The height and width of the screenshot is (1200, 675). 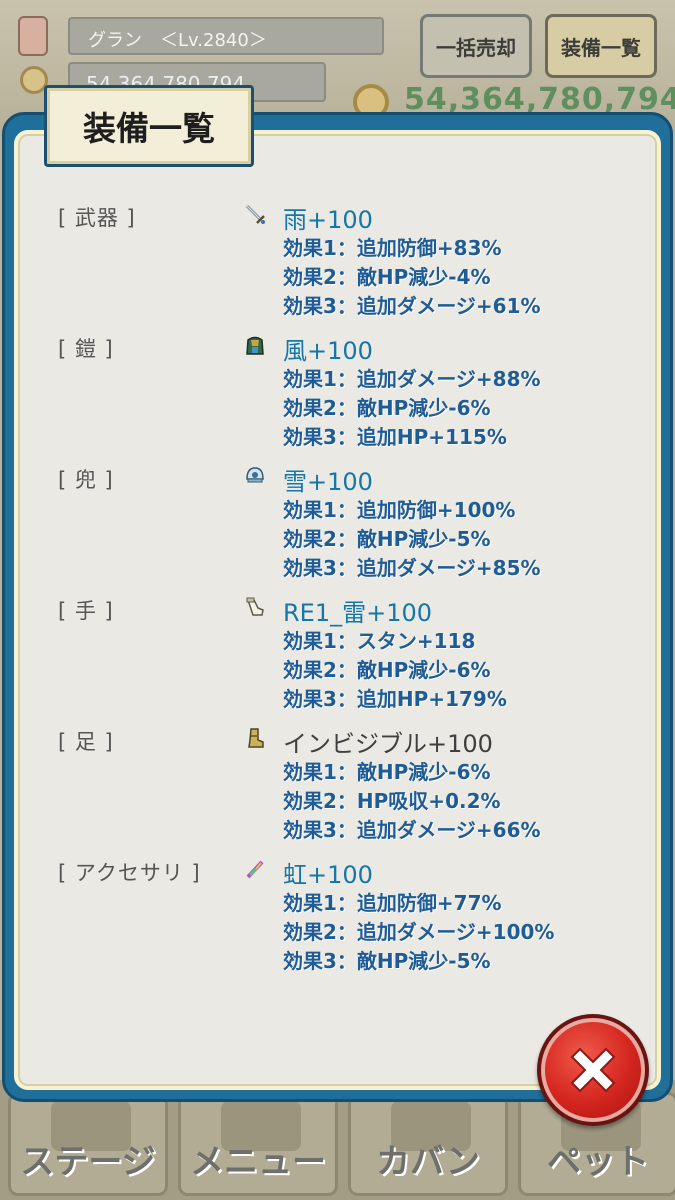 I want to click on item-name: 雨+100, so click(x=328, y=220).